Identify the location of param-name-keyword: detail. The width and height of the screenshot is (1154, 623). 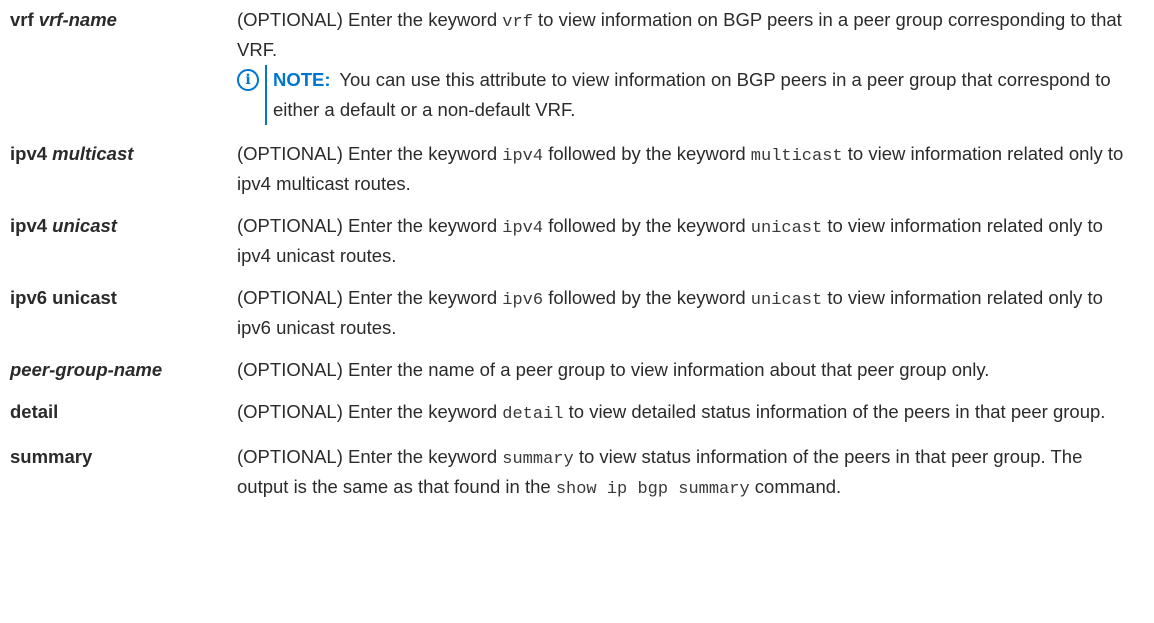
(34, 411).